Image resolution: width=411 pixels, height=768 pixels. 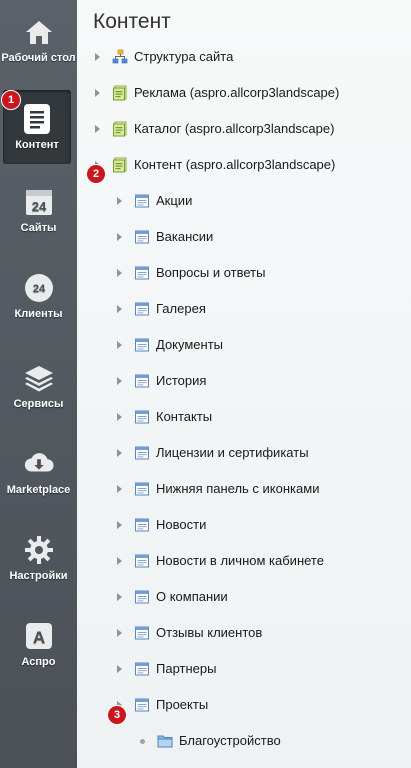 What do you see at coordinates (174, 201) in the screenshot?
I see `tree-item-label: Акции` at bounding box center [174, 201].